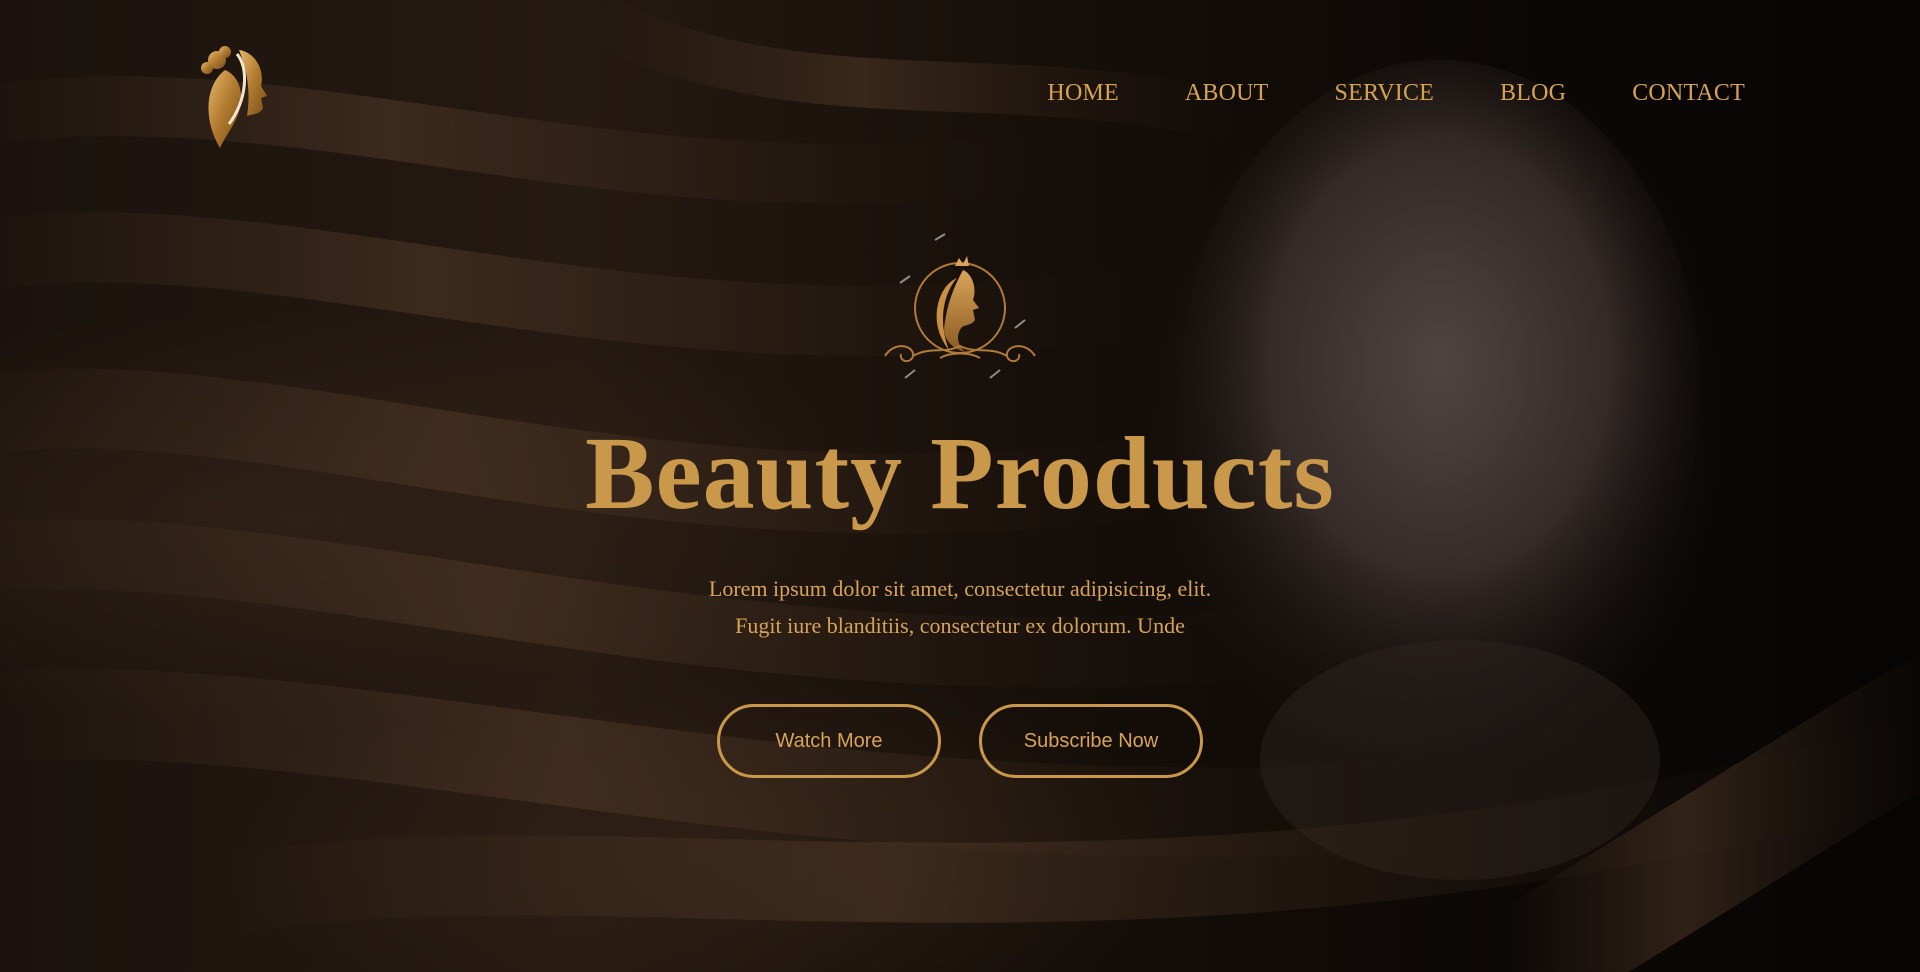  Describe the element at coordinates (960, 473) in the screenshot. I see `page-title: Beauty Products` at that location.